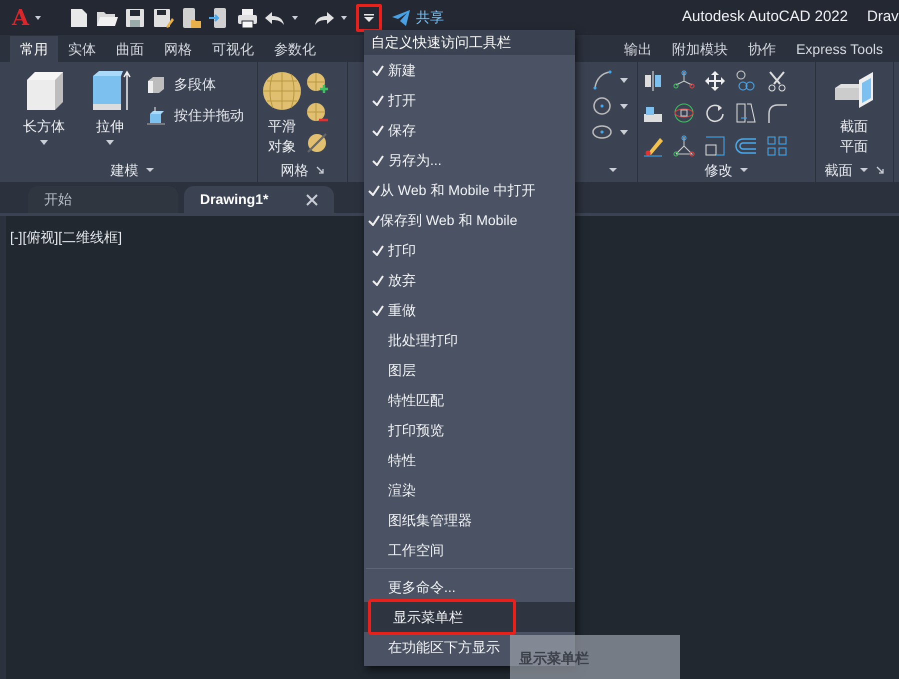 This screenshot has height=679, width=899. Describe the element at coordinates (469, 280) in the screenshot. I see `menu-item: 放弃` at that location.